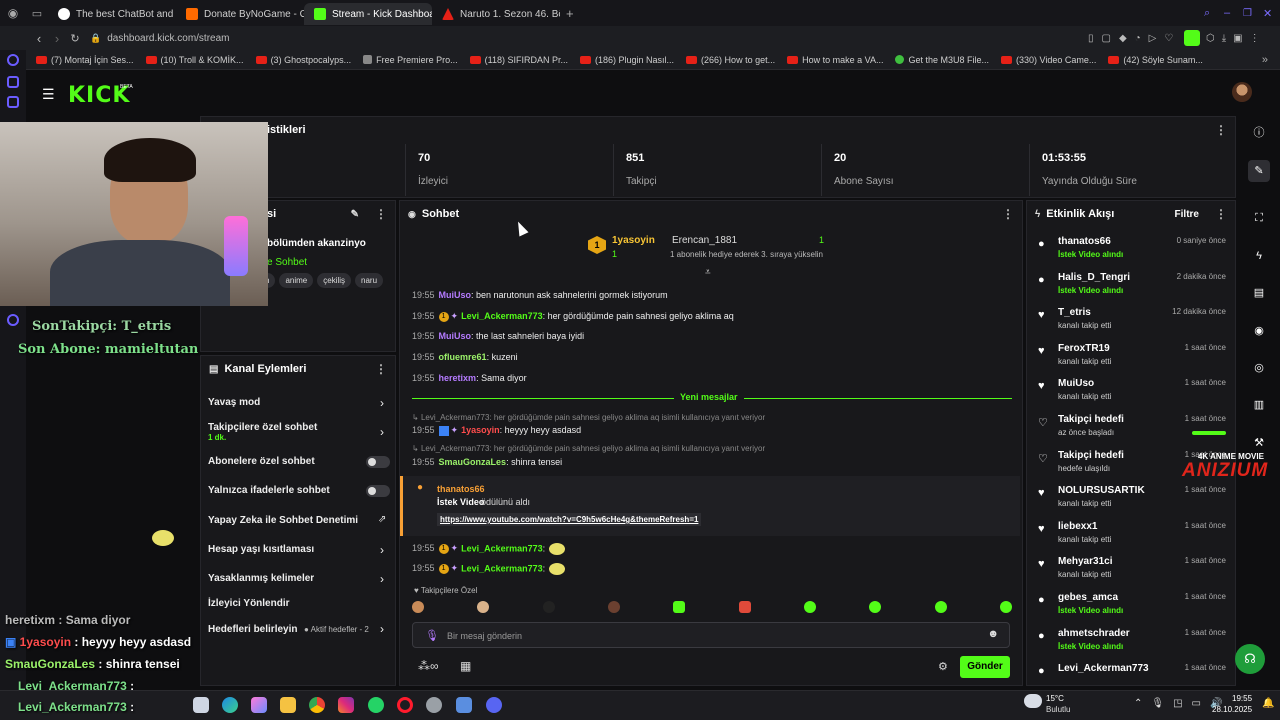  What do you see at coordinates (496, 14) in the screenshot?
I see `tab-naruto: Naruto 1. Sezon 46. Bölüm` at bounding box center [496, 14].